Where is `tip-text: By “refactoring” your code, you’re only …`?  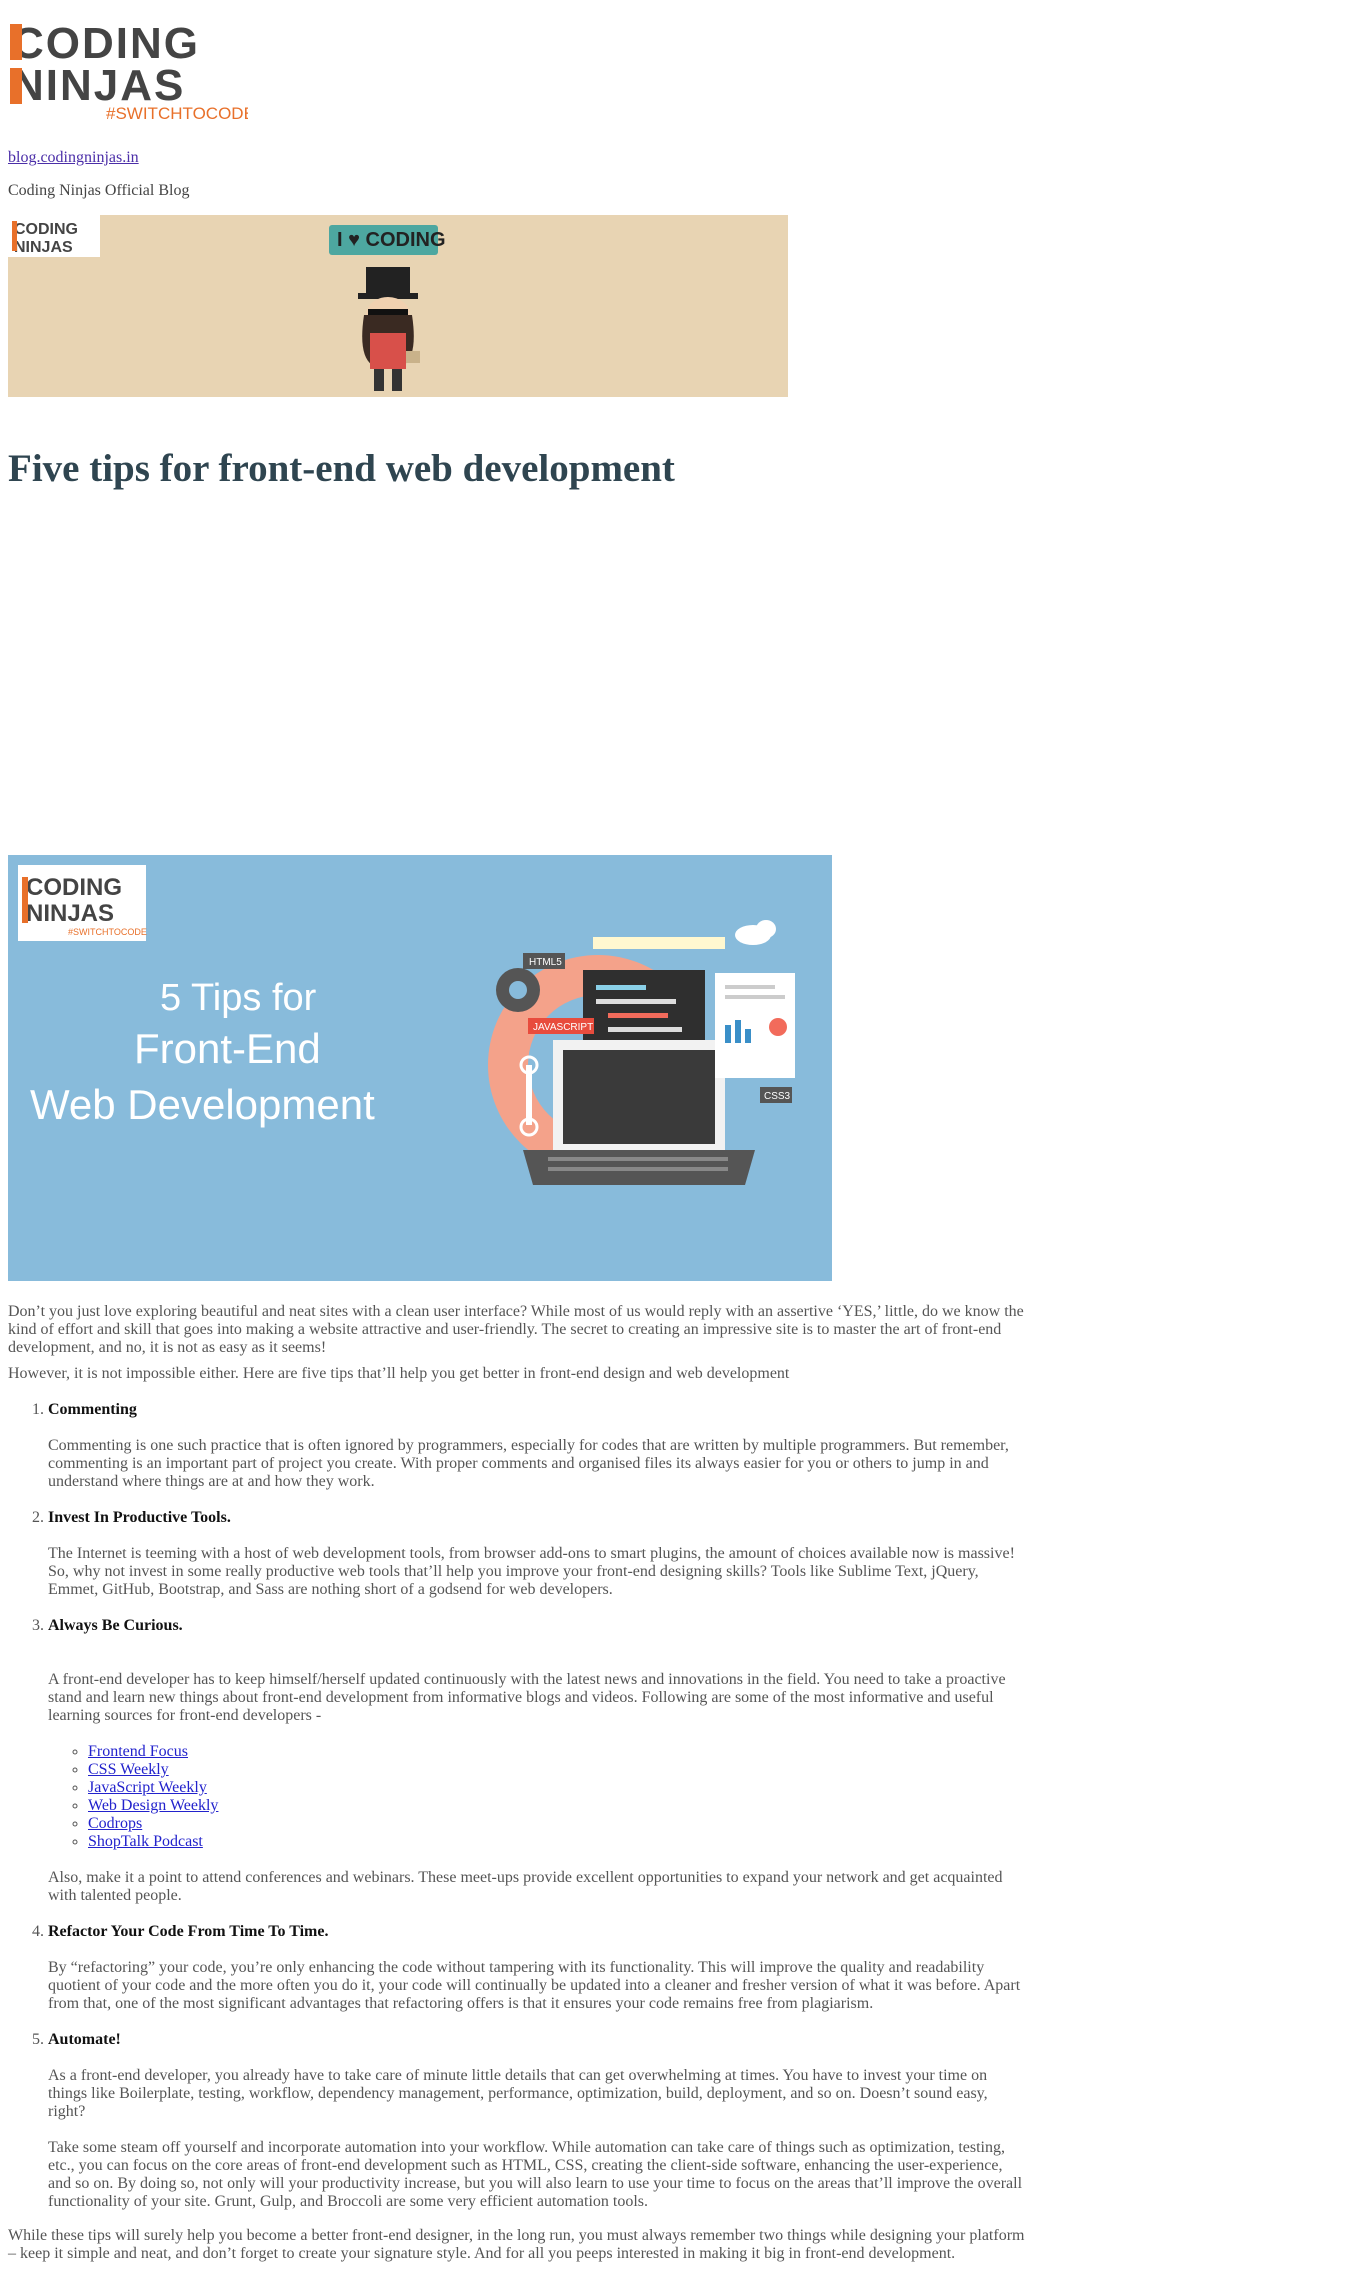 tip-text: By “refactoring” your code, you’re only … is located at coordinates (534, 1985).